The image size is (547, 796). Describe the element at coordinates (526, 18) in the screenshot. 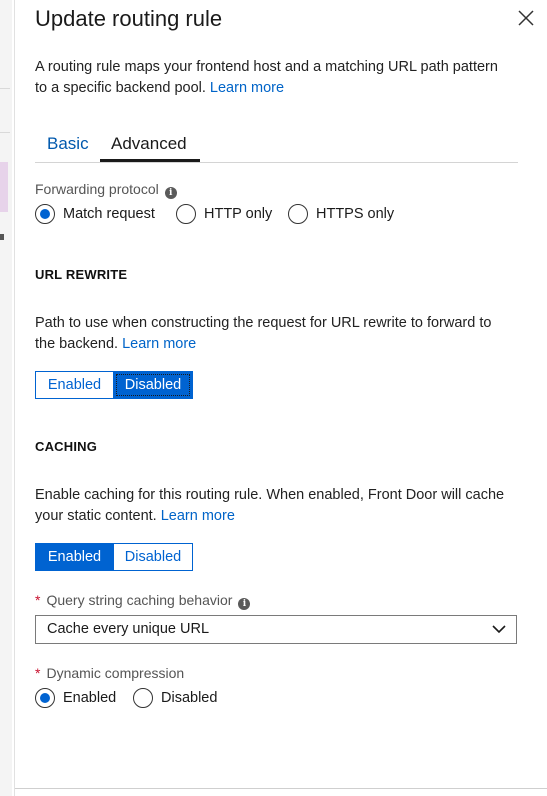

I see `close-icon` at that location.